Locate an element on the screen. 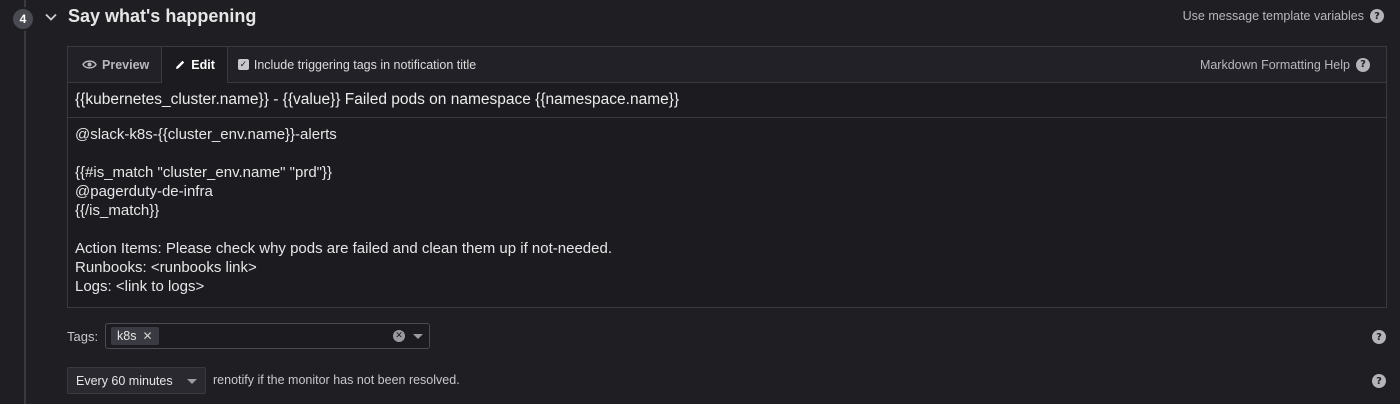  close-icon: ✕ is located at coordinates (147, 336).